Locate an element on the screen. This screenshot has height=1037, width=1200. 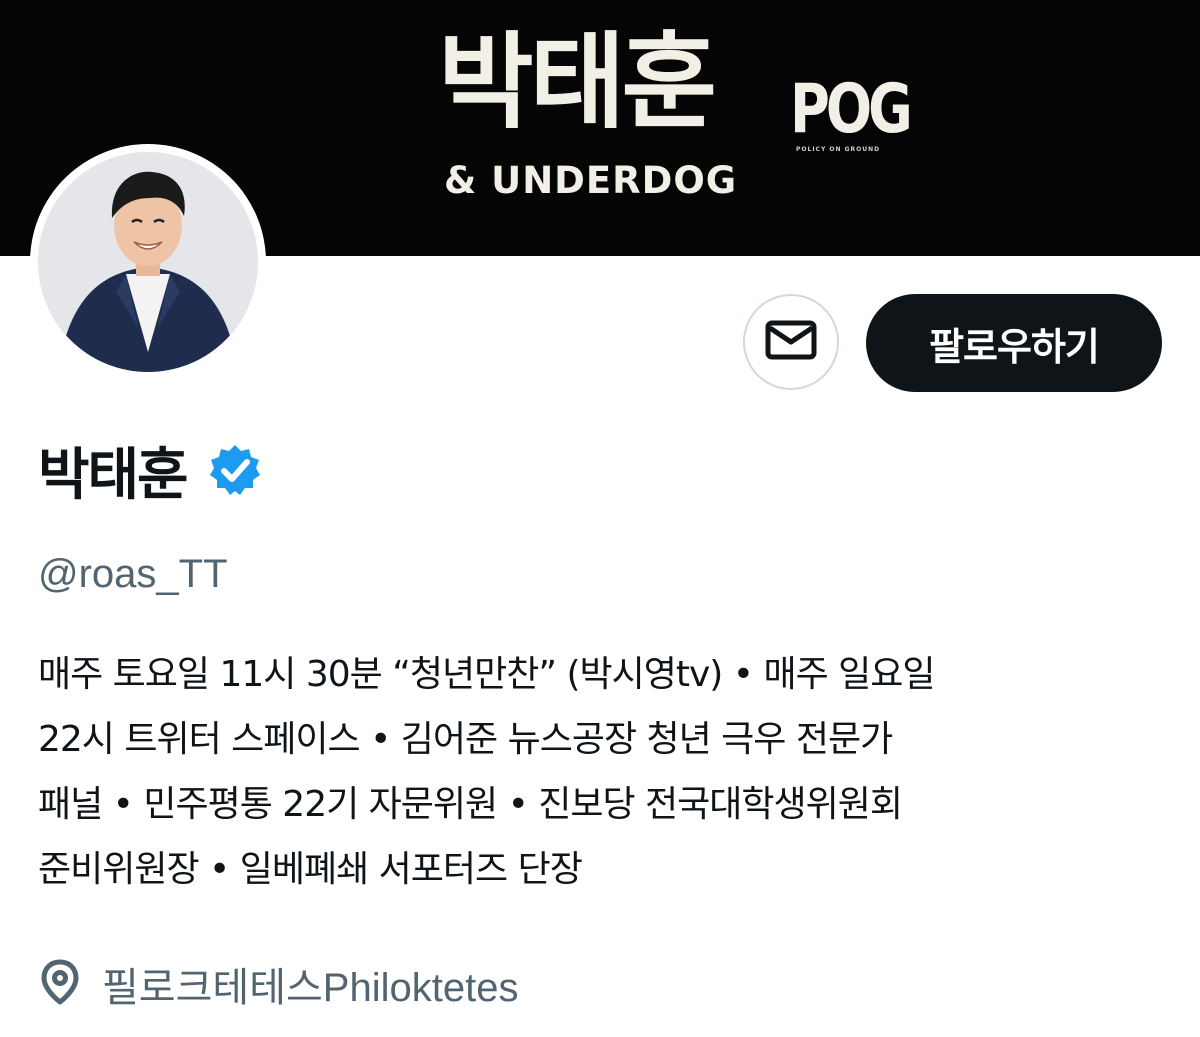
mail-icon is located at coordinates (791, 342).